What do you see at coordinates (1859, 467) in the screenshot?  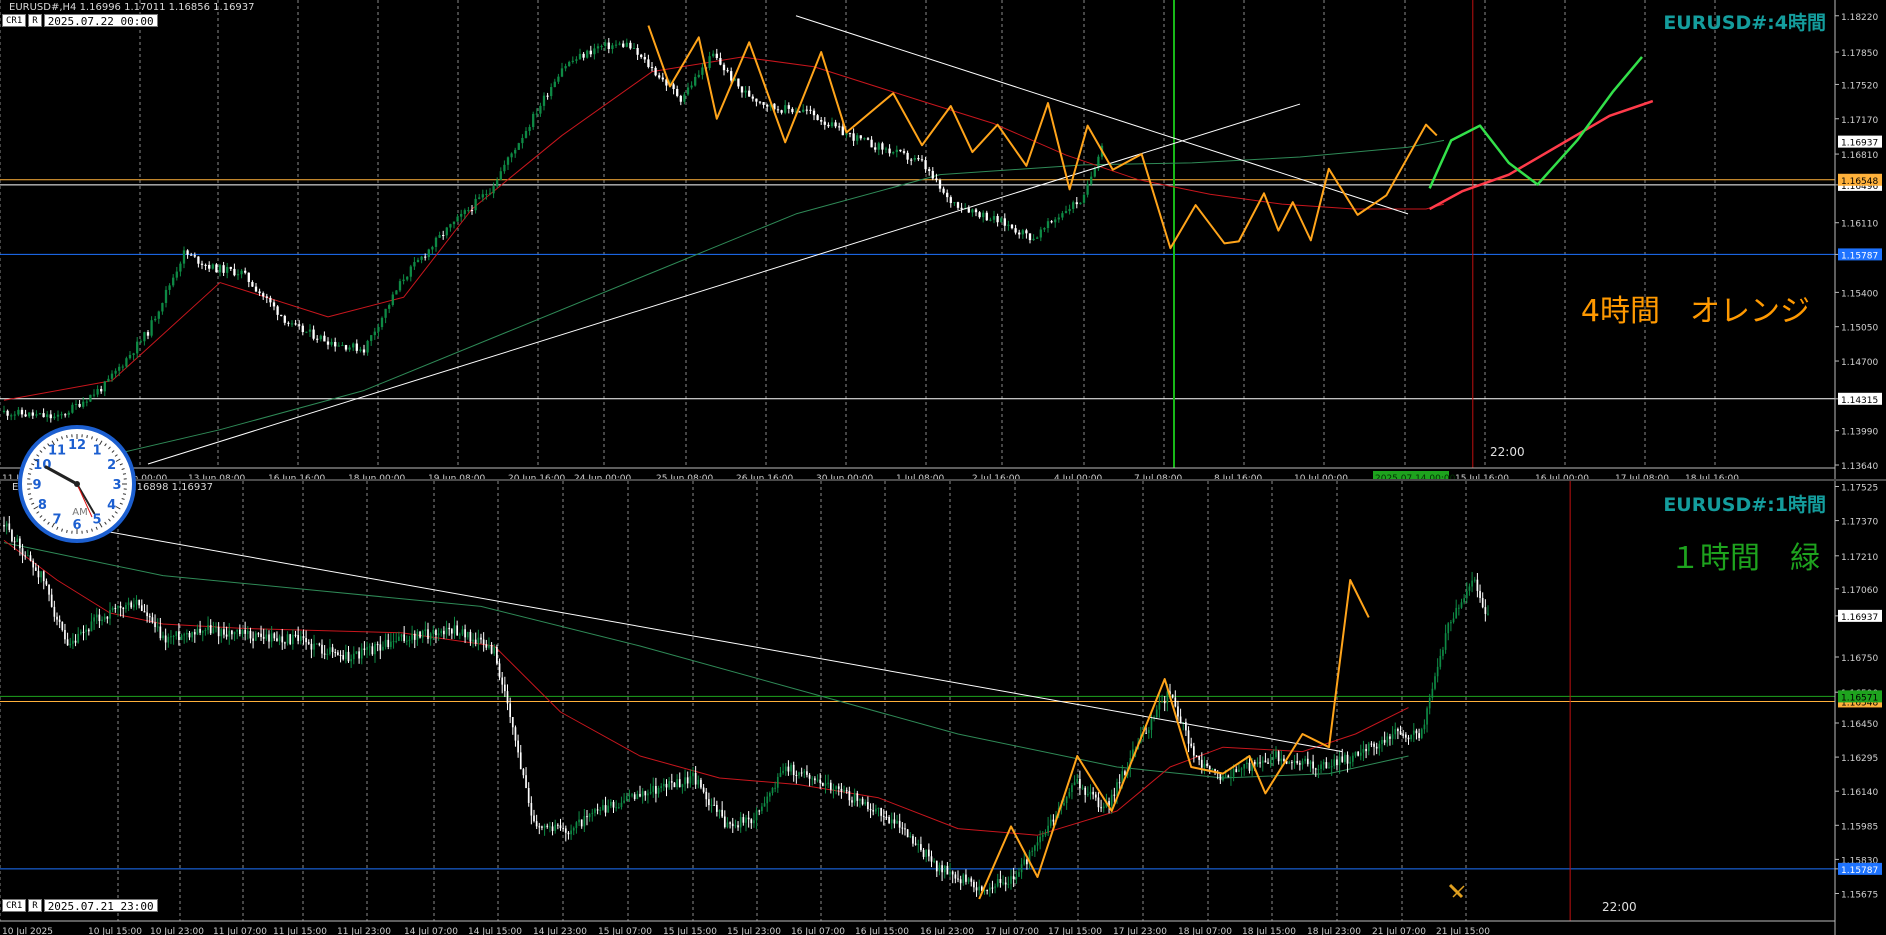 I see `price-label: 1.13640` at bounding box center [1859, 467].